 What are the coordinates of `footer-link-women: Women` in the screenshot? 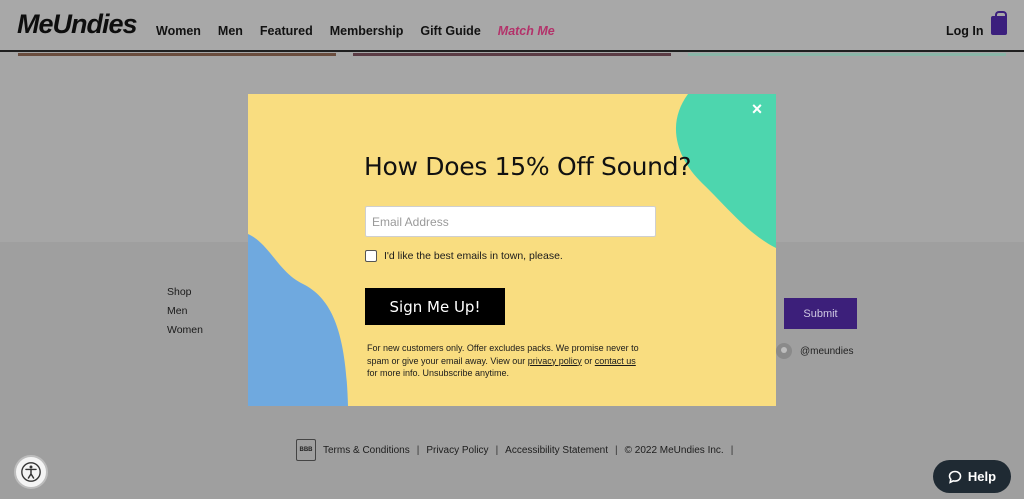 It's located at (185, 330).